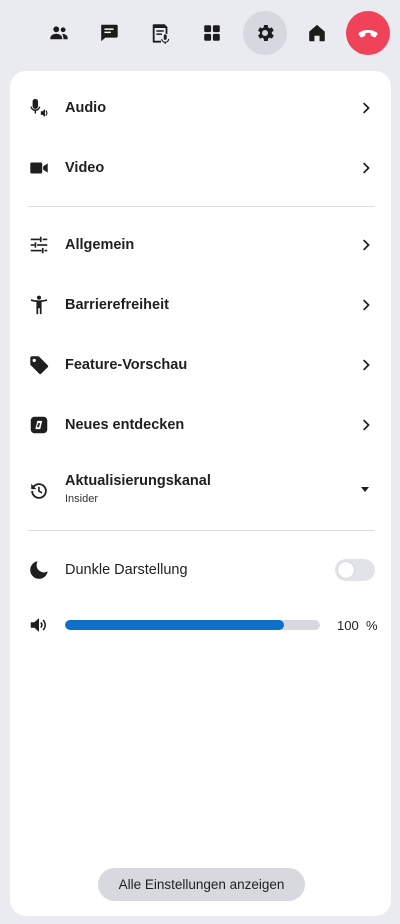 The image size is (400, 924). Describe the element at coordinates (200, 425) in the screenshot. I see `settings-item-discover: Neues entdecken` at that location.